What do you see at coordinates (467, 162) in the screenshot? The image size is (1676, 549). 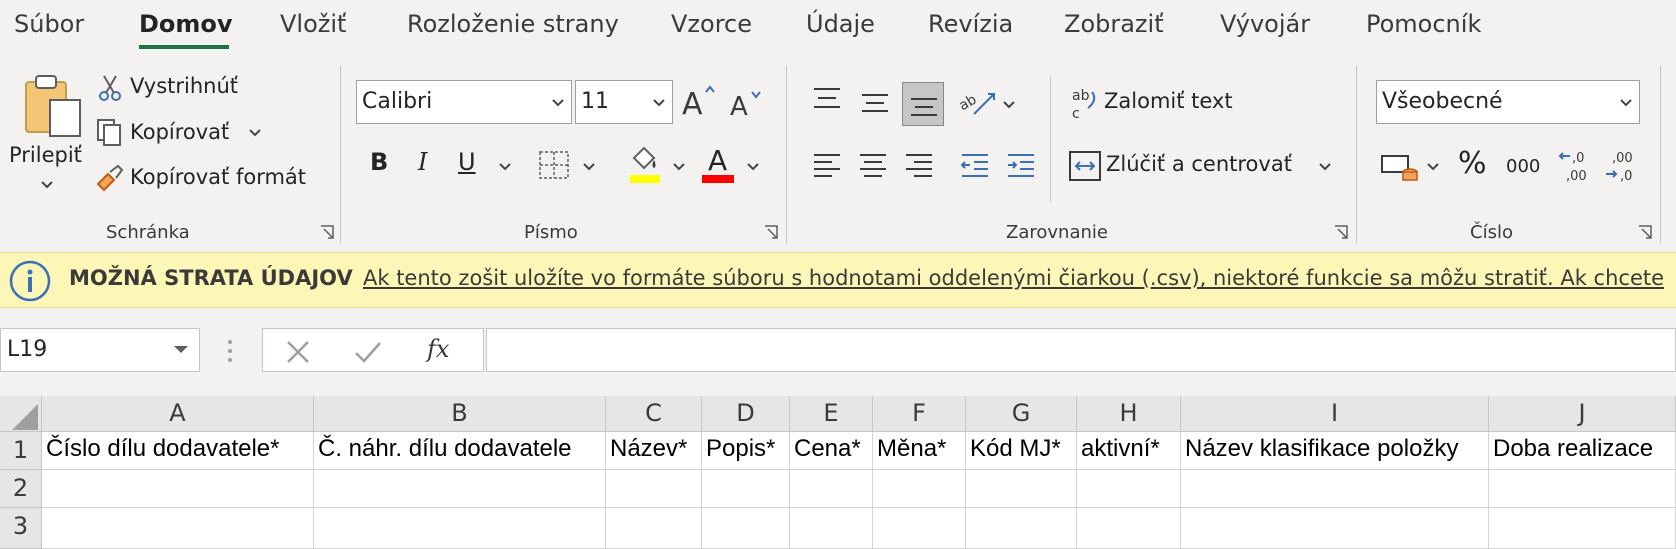 I see `underline-button: U` at bounding box center [467, 162].